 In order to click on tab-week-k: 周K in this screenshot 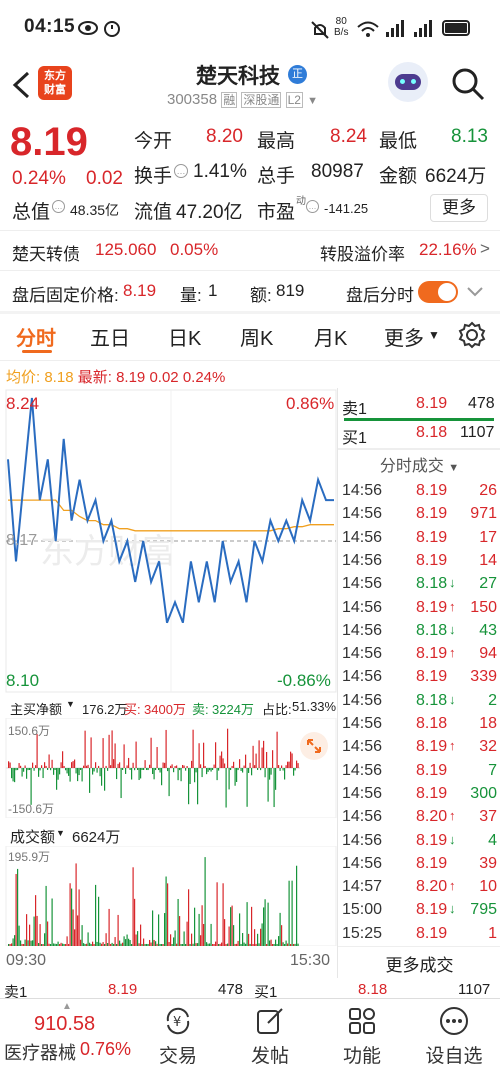, I will do `click(256, 336)`.